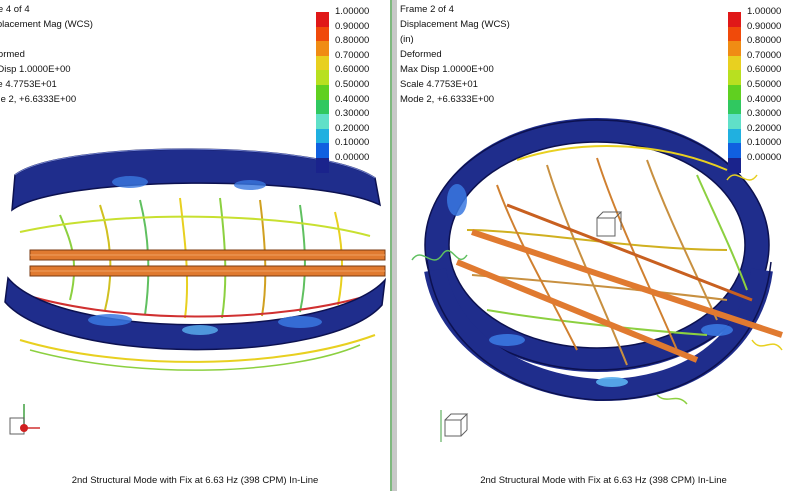 This screenshot has width=810, height=491. I want to click on result-type-label: isplacement Mag (WCS), so click(46, 24).